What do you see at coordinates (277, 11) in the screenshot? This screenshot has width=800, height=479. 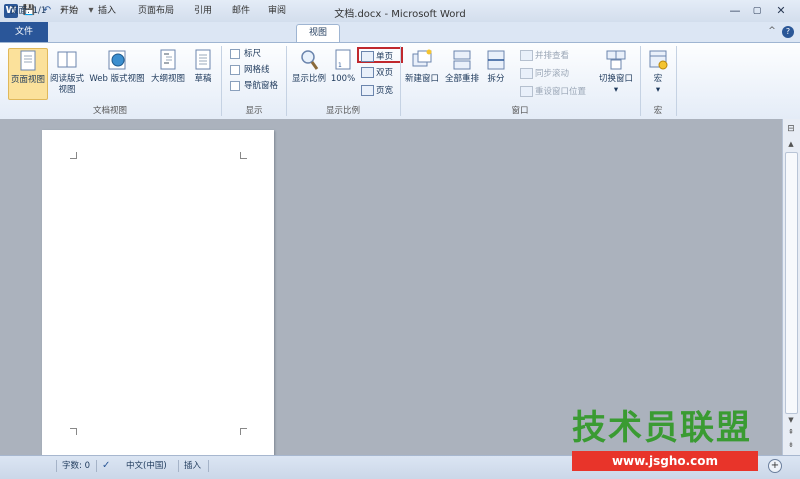 I see `tab-review: 审阅` at bounding box center [277, 11].